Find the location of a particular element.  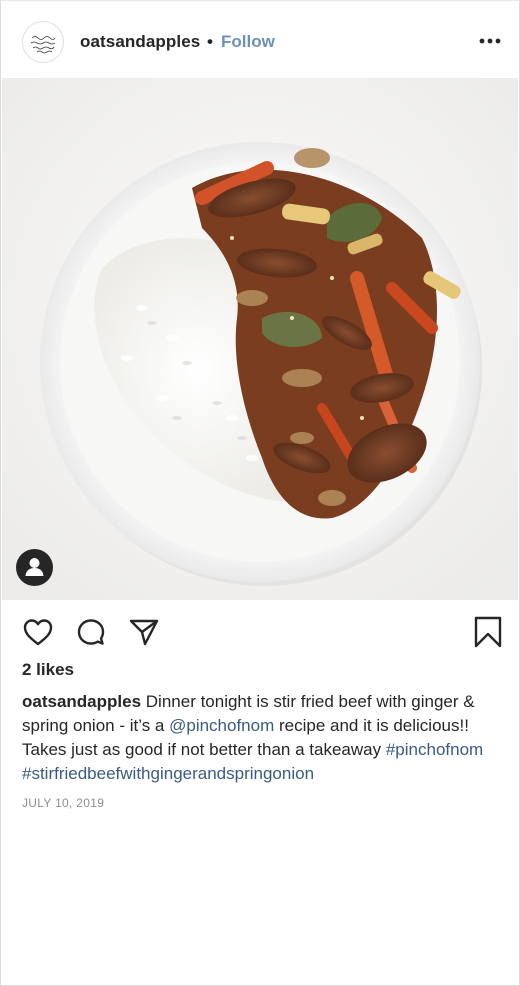

tagged-users-button is located at coordinates (34, 567).